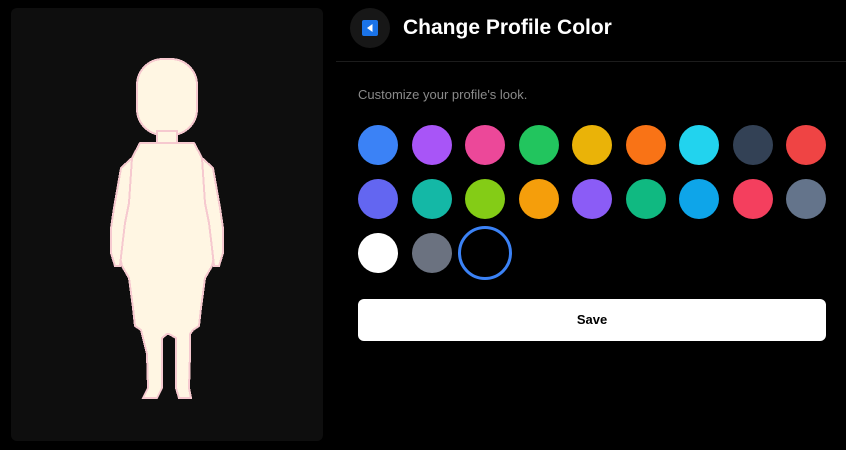 The height and width of the screenshot is (450, 846). What do you see at coordinates (167, 228) in the screenshot?
I see `avatar-figure` at bounding box center [167, 228].